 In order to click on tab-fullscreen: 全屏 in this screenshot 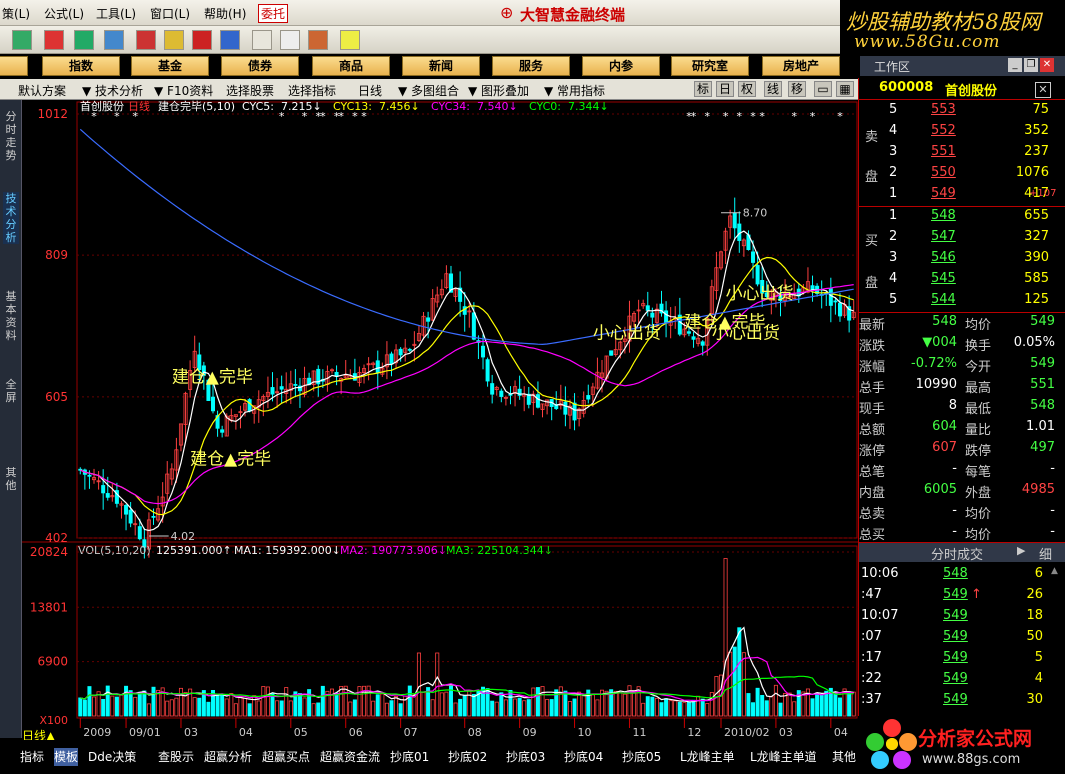, I will do `click(11, 391)`.